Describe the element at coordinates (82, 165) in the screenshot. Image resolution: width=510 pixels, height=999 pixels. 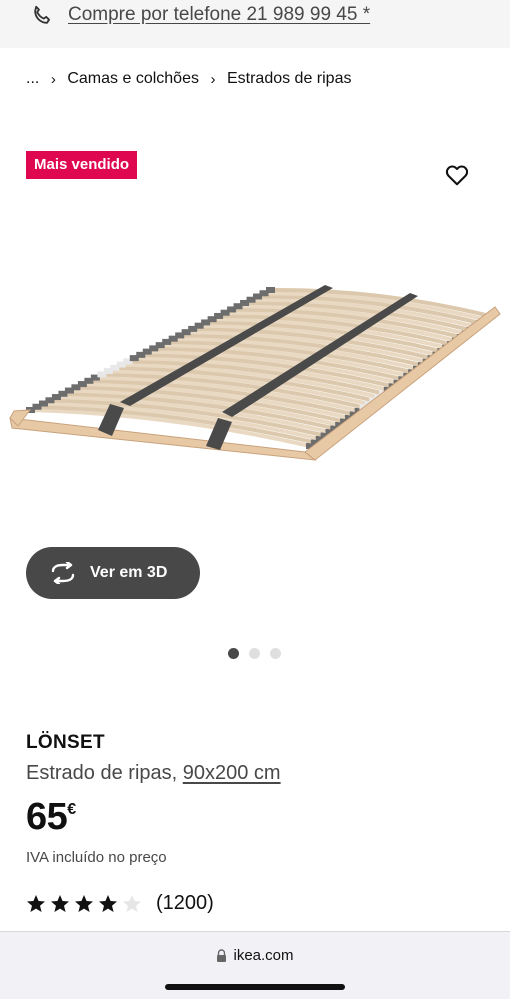
I see `best-seller-badge: Mais vendido` at that location.